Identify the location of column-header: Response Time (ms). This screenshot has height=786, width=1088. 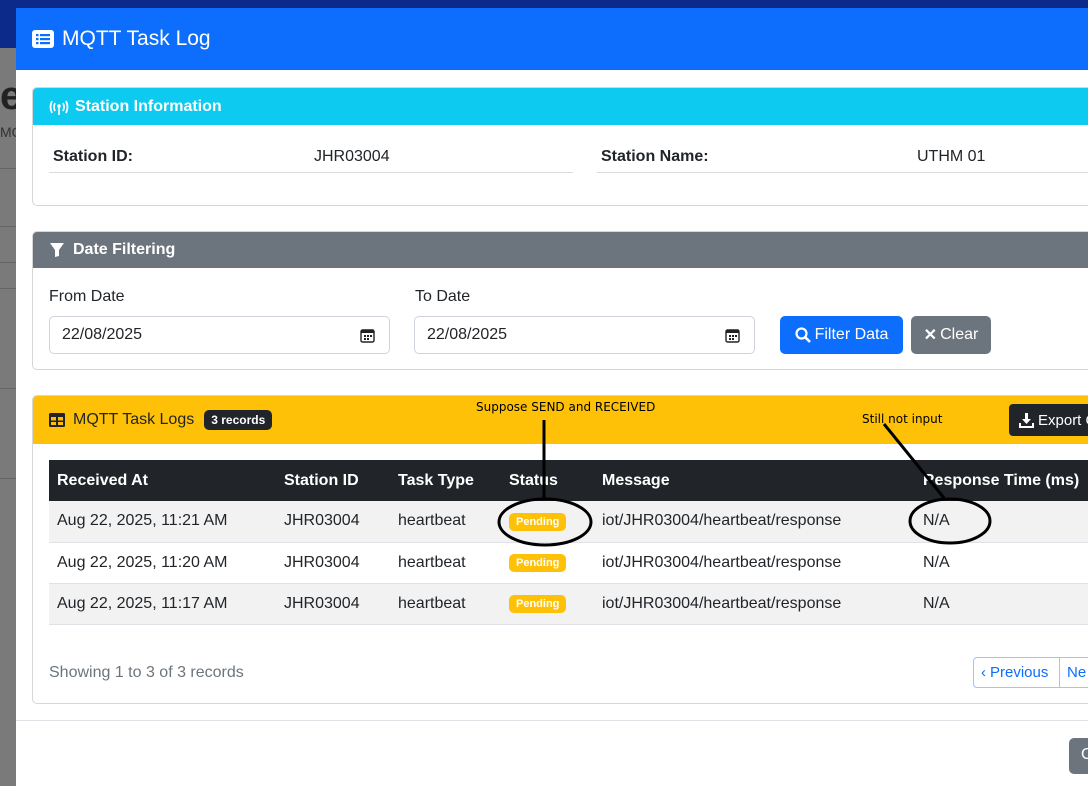
(1001, 480).